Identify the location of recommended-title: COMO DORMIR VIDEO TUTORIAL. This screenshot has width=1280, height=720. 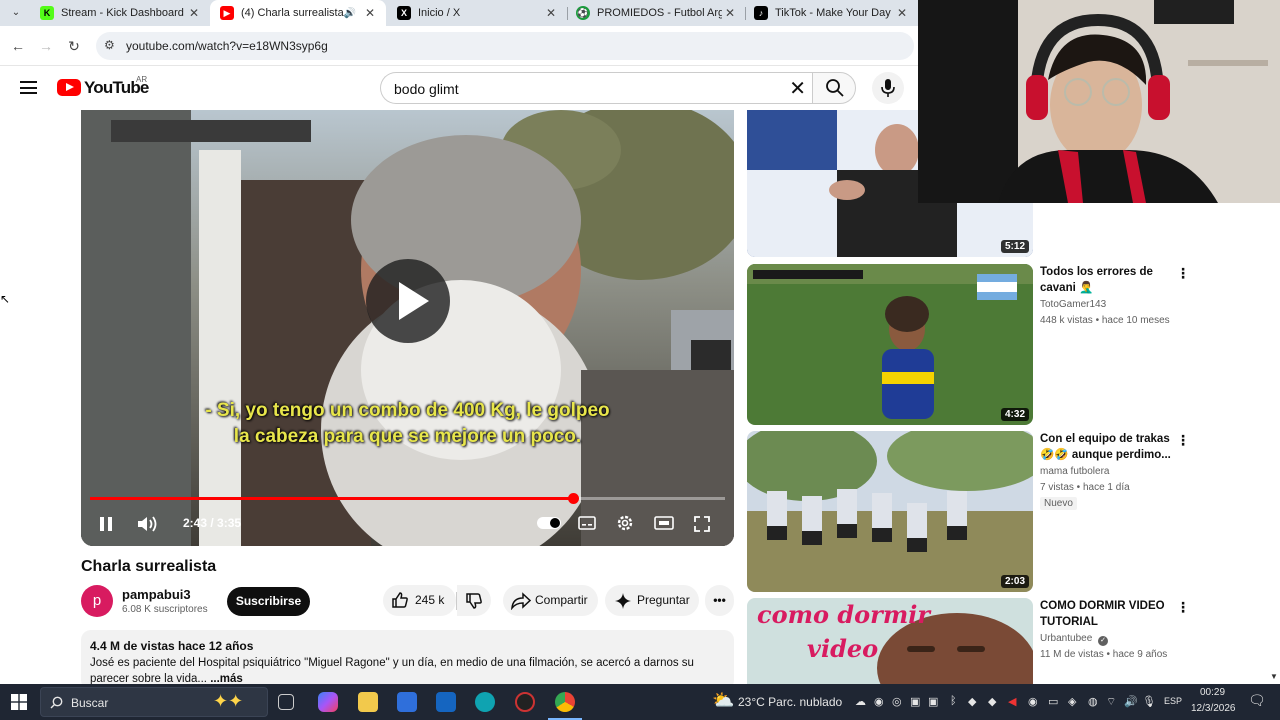
(1107, 614).